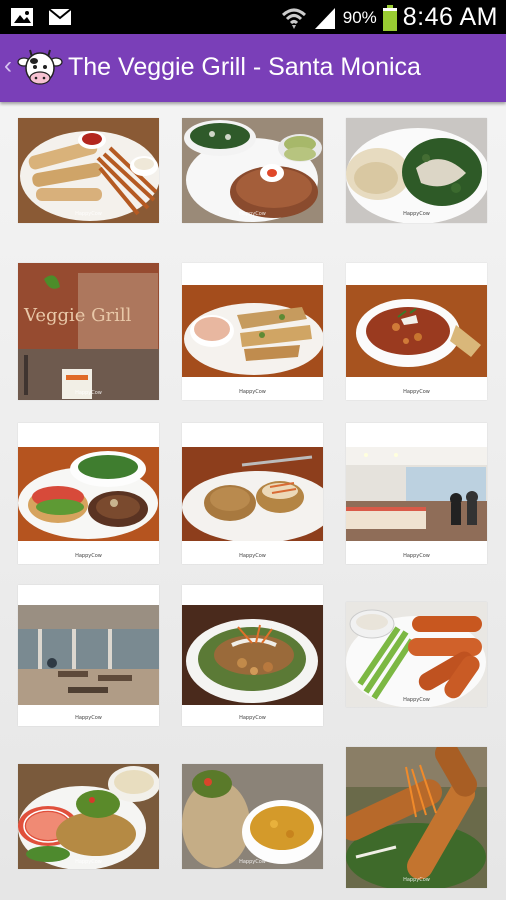 The image size is (506, 900). I want to click on sandwich-with-guacamole-photo, so click(88, 816).